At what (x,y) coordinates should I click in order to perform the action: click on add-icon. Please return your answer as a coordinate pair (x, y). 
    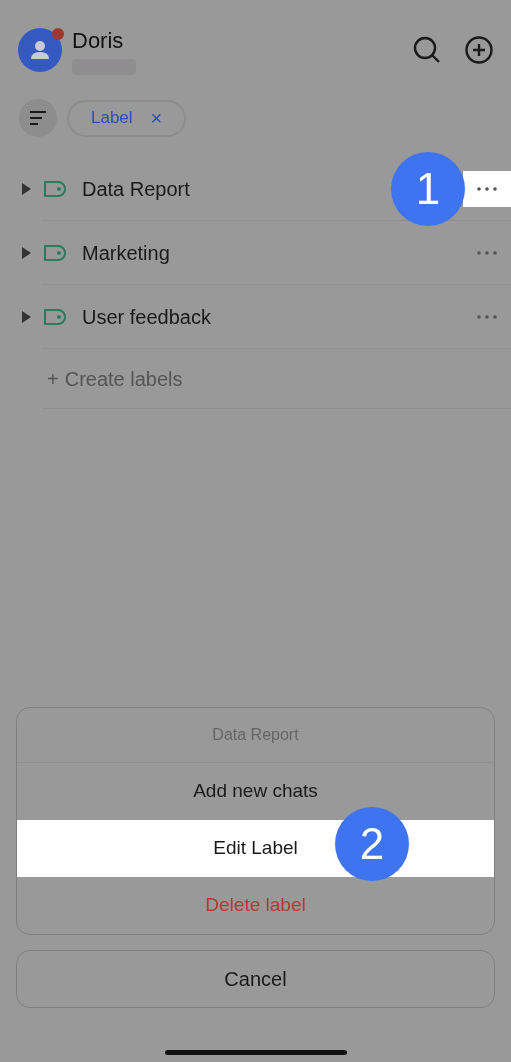
    Looking at the image, I should click on (479, 50).